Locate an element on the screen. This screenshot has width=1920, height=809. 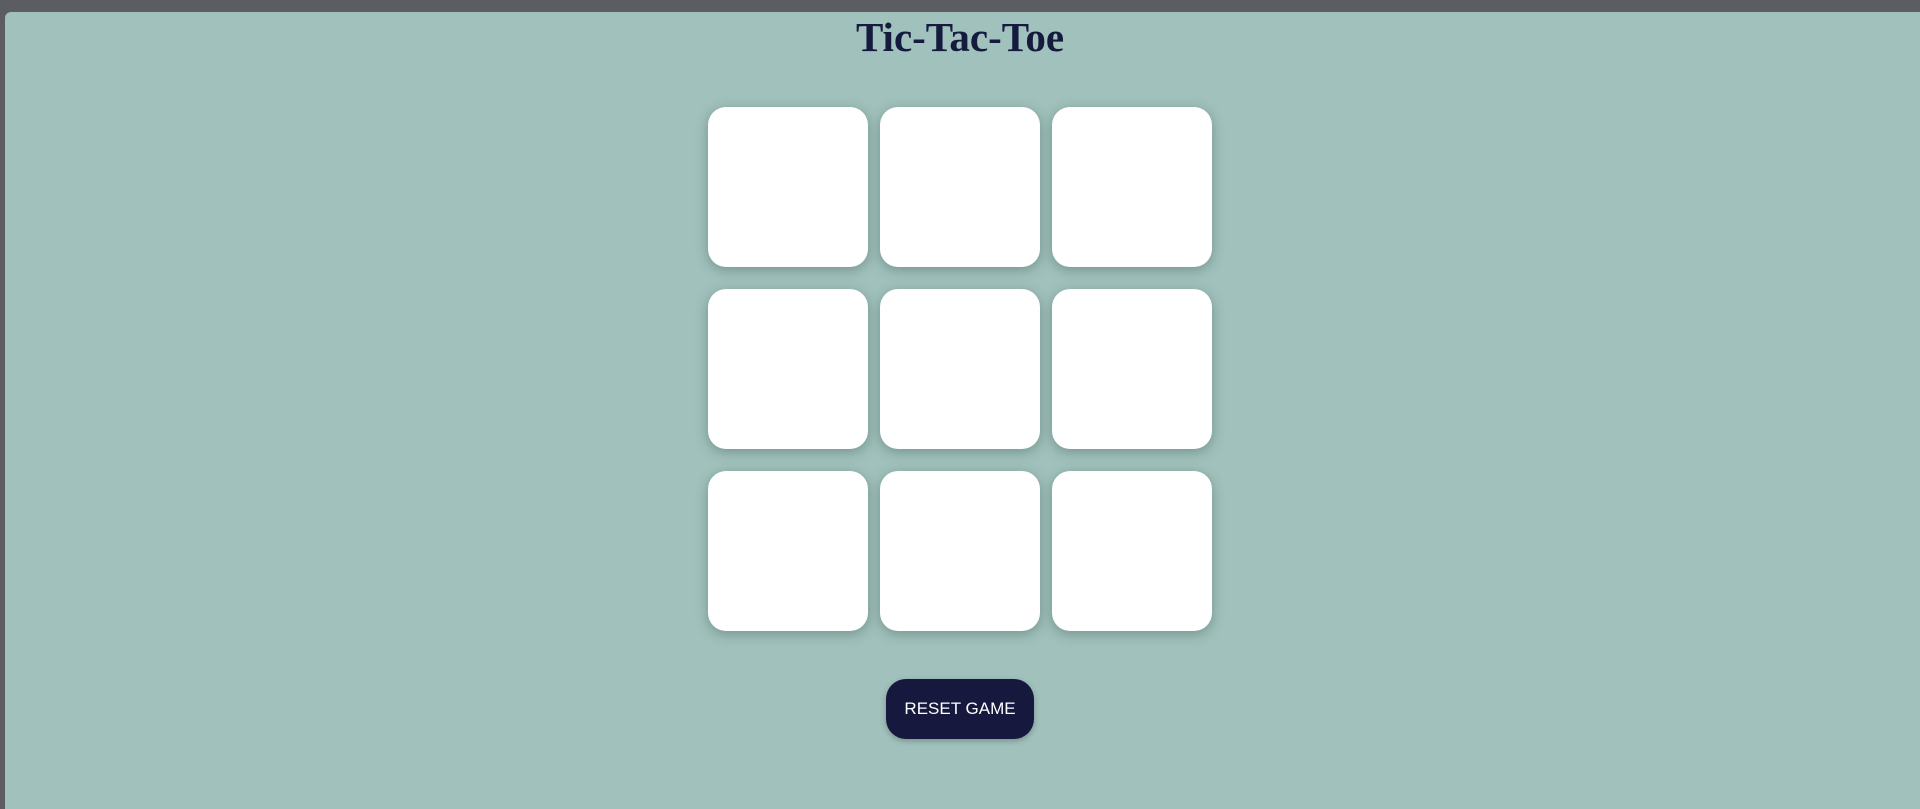
reset-game-button: RESET GAME is located at coordinates (960, 709).